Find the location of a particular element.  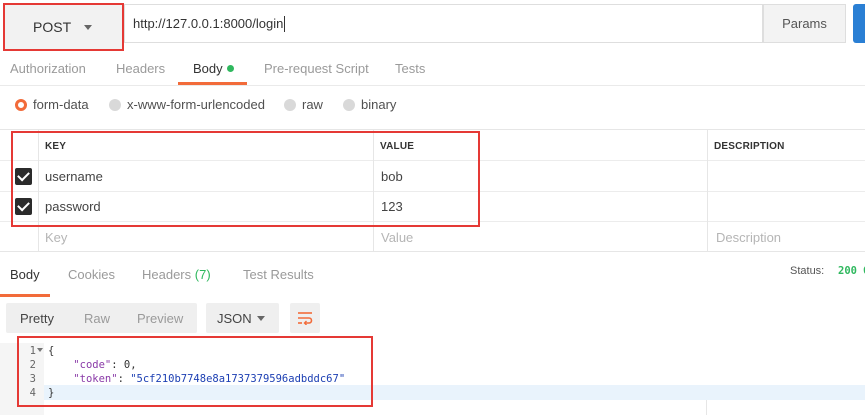

status-label: Status: is located at coordinates (807, 271).